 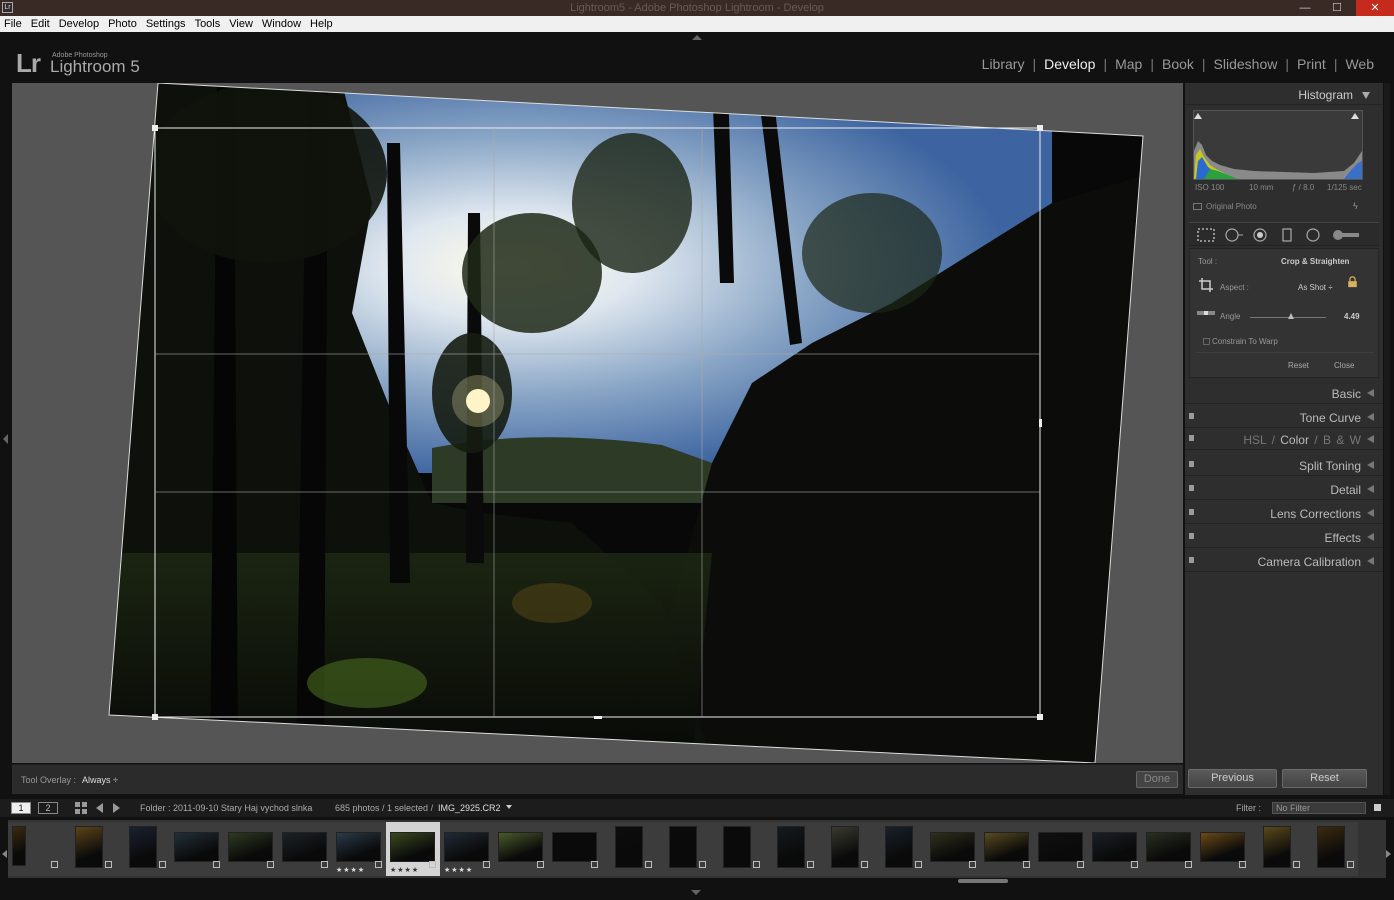 I want to click on filmstrip: ★★★★ ★★★★ ★★★★, so click(x=697, y=849).